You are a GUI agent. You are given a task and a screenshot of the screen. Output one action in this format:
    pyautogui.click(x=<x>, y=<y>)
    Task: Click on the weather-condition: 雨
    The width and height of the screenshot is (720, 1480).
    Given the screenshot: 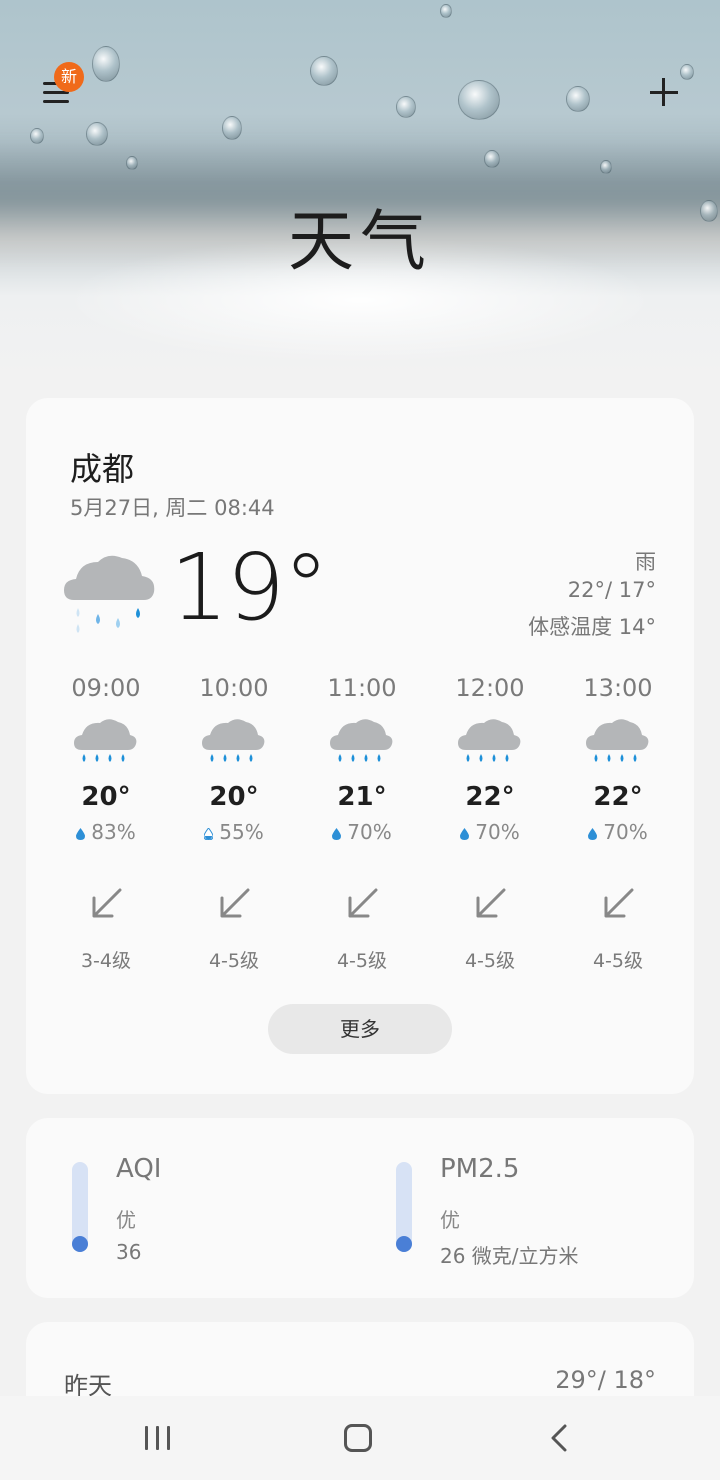 What is the action you would take?
    pyautogui.click(x=645, y=562)
    